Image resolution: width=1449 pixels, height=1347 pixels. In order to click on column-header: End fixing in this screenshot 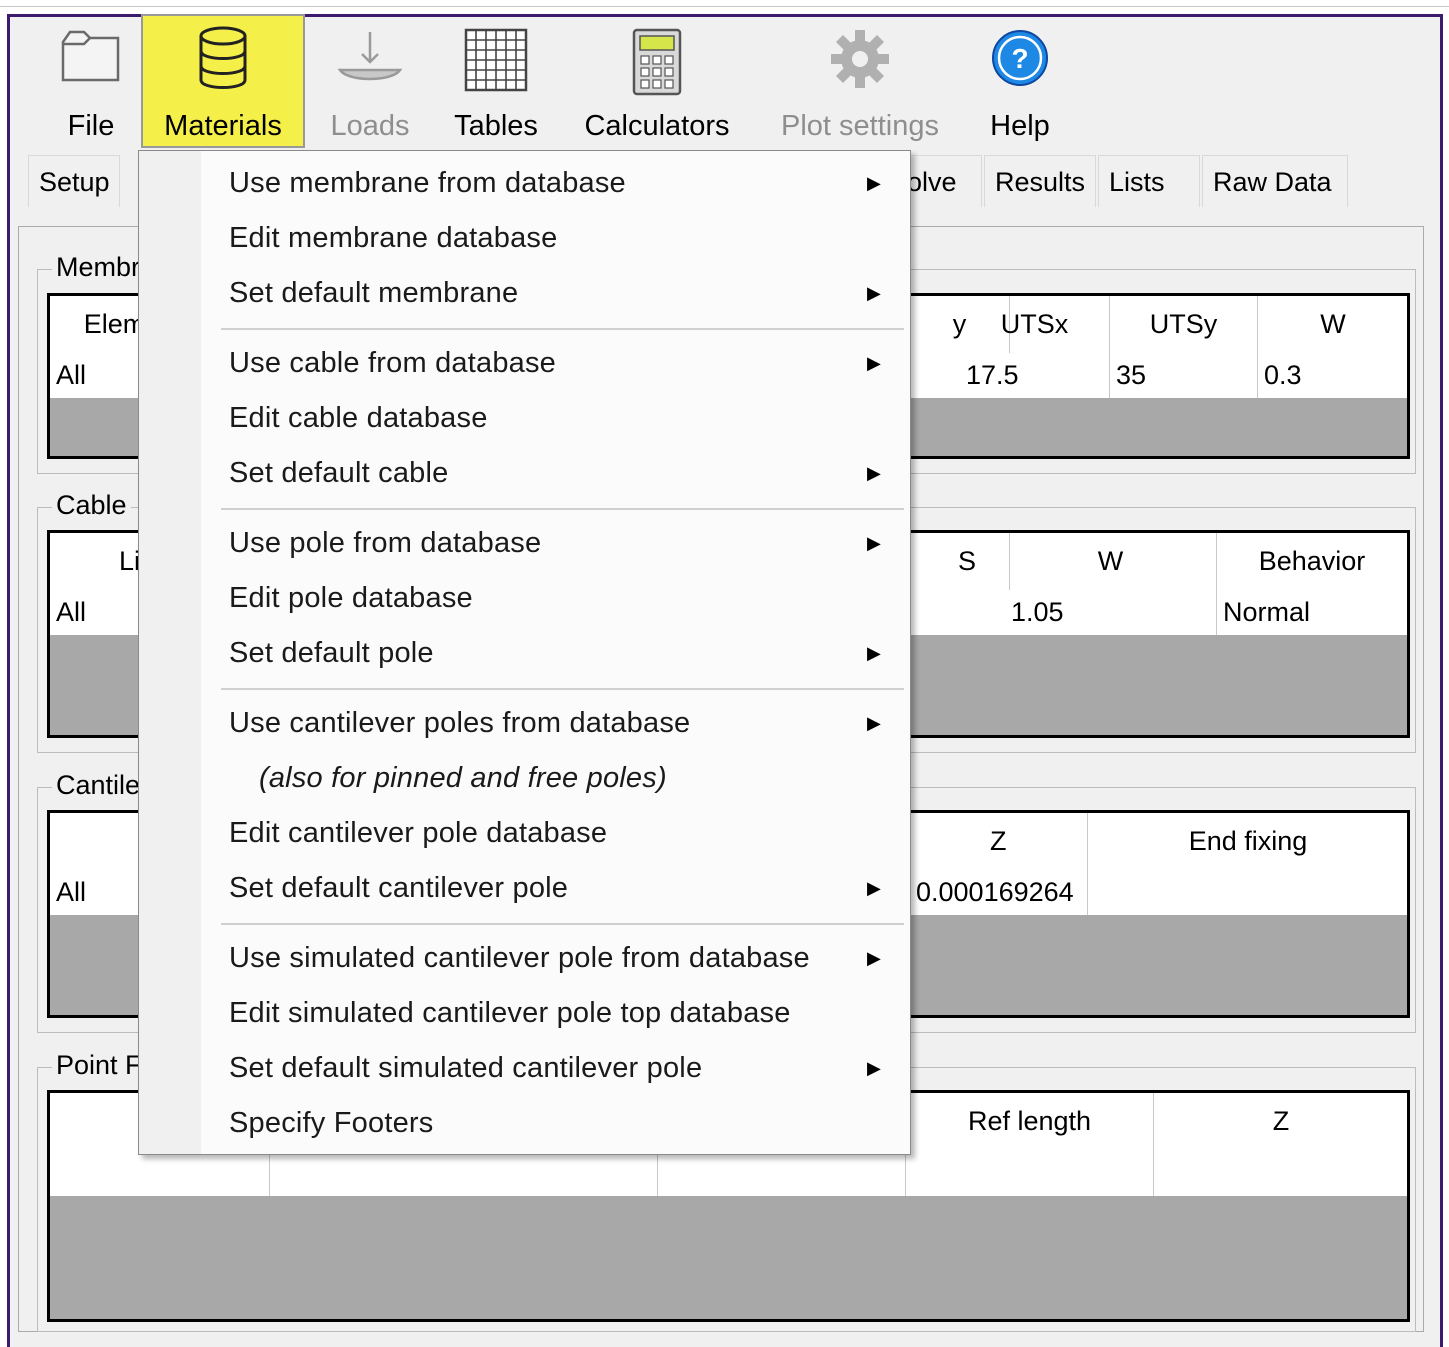, I will do `click(1247, 841)`.